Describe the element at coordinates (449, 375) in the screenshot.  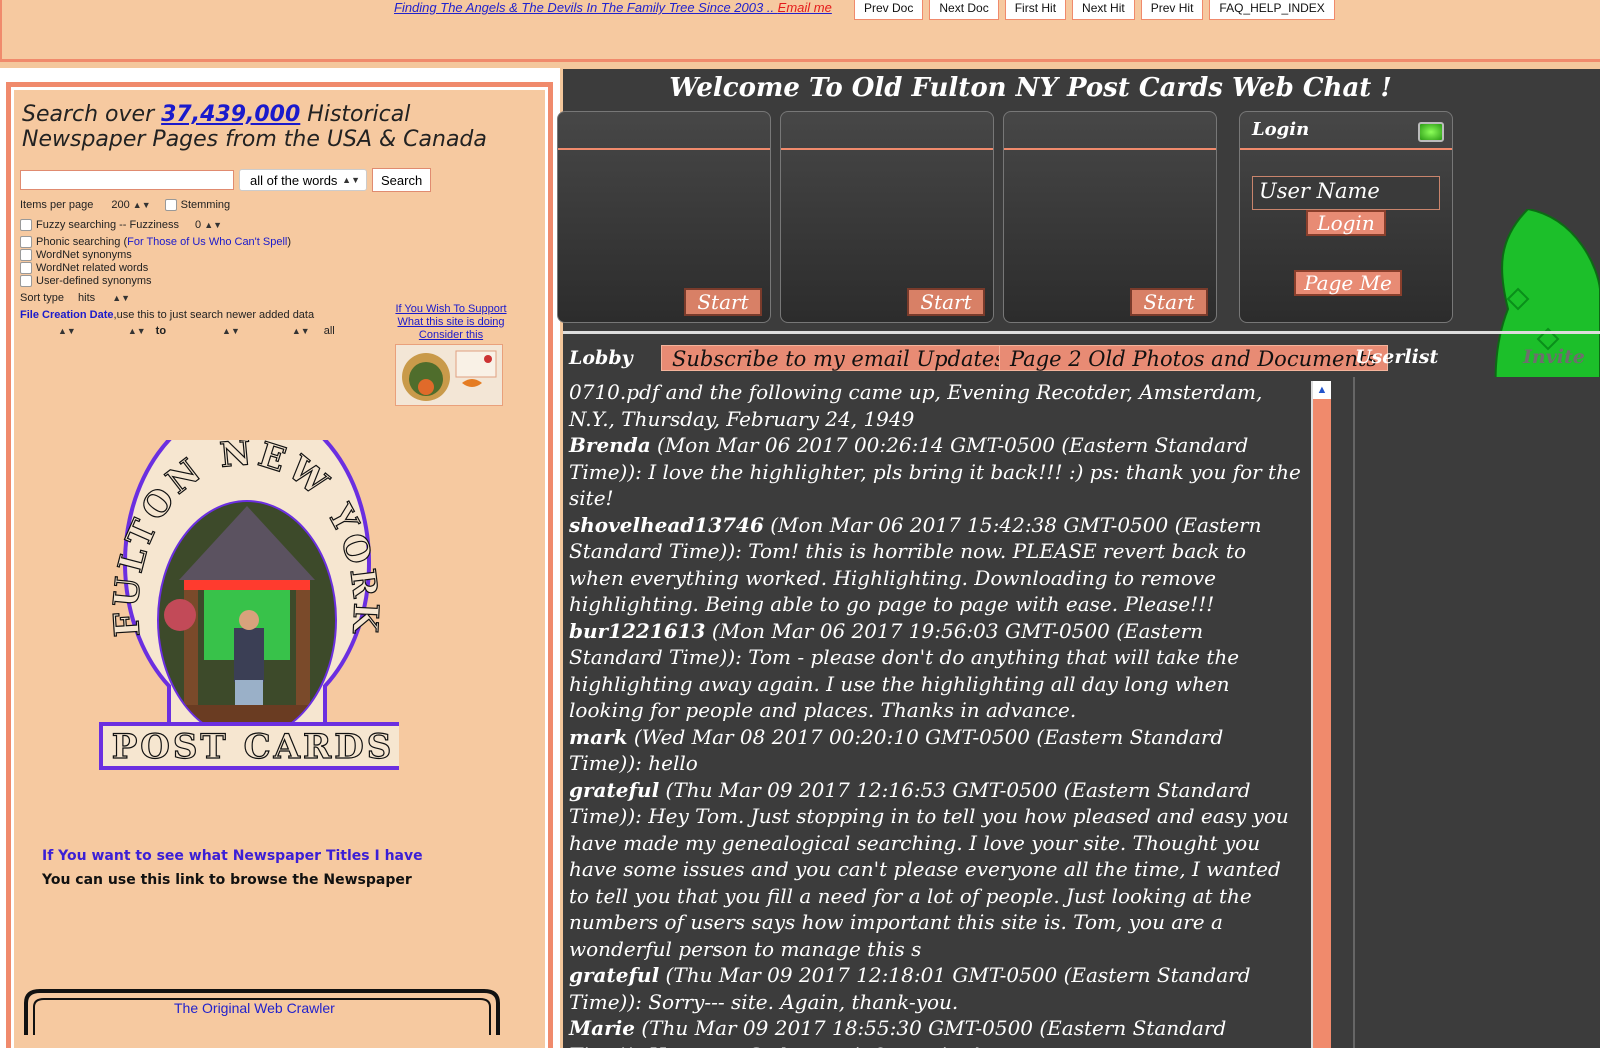
I see `support-banner-image` at that location.